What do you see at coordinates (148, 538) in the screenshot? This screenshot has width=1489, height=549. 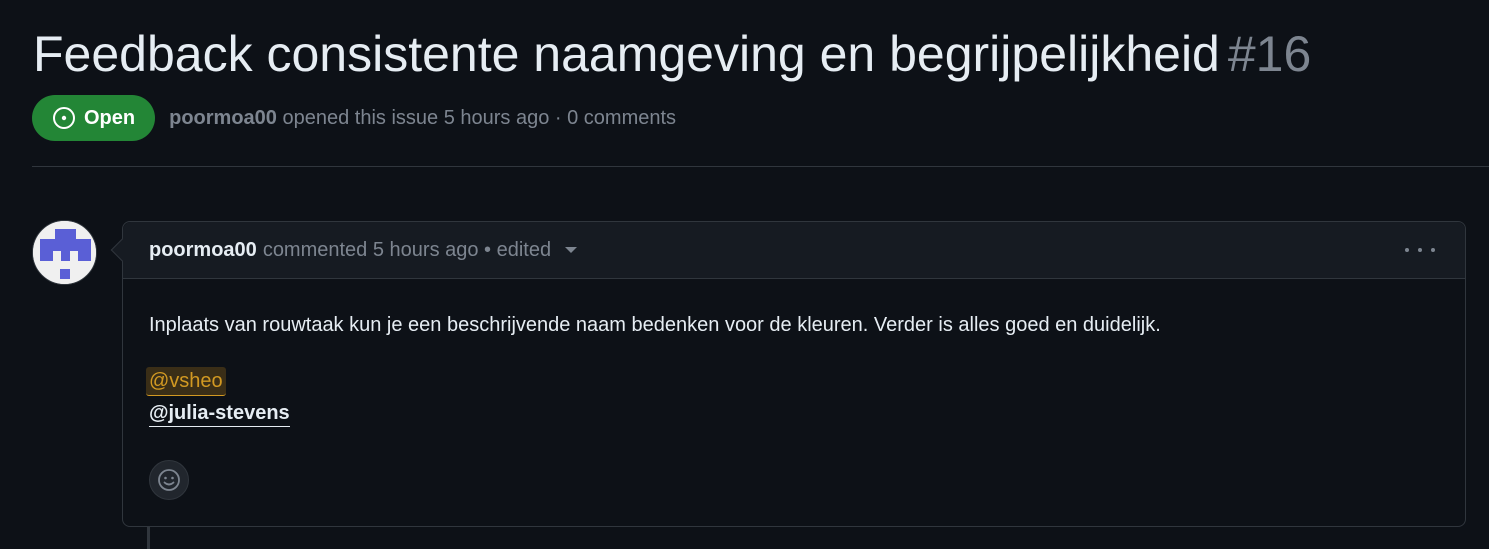 I see `timeline-line` at bounding box center [148, 538].